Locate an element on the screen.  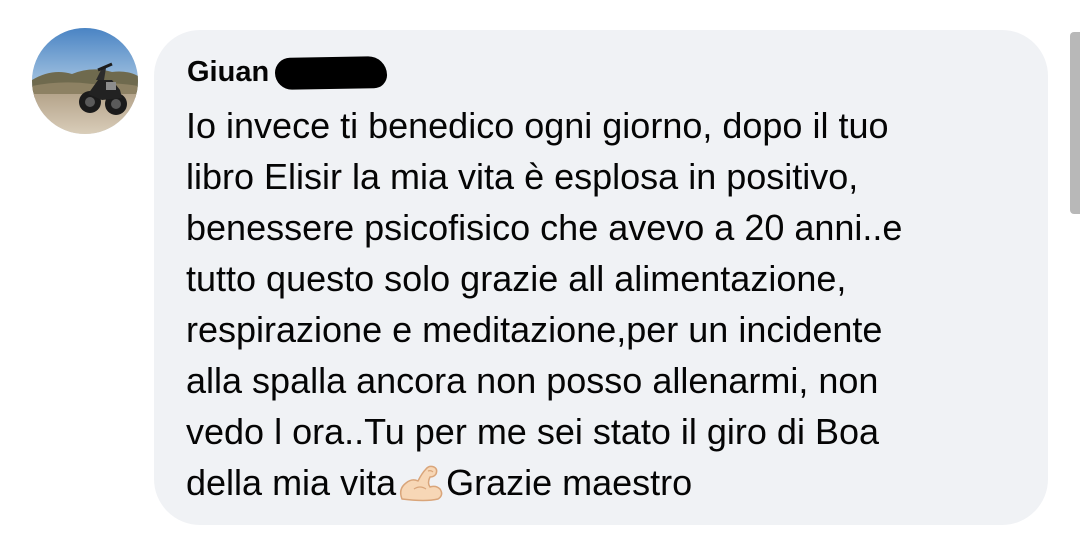
redaction-mark is located at coordinates (331, 73).